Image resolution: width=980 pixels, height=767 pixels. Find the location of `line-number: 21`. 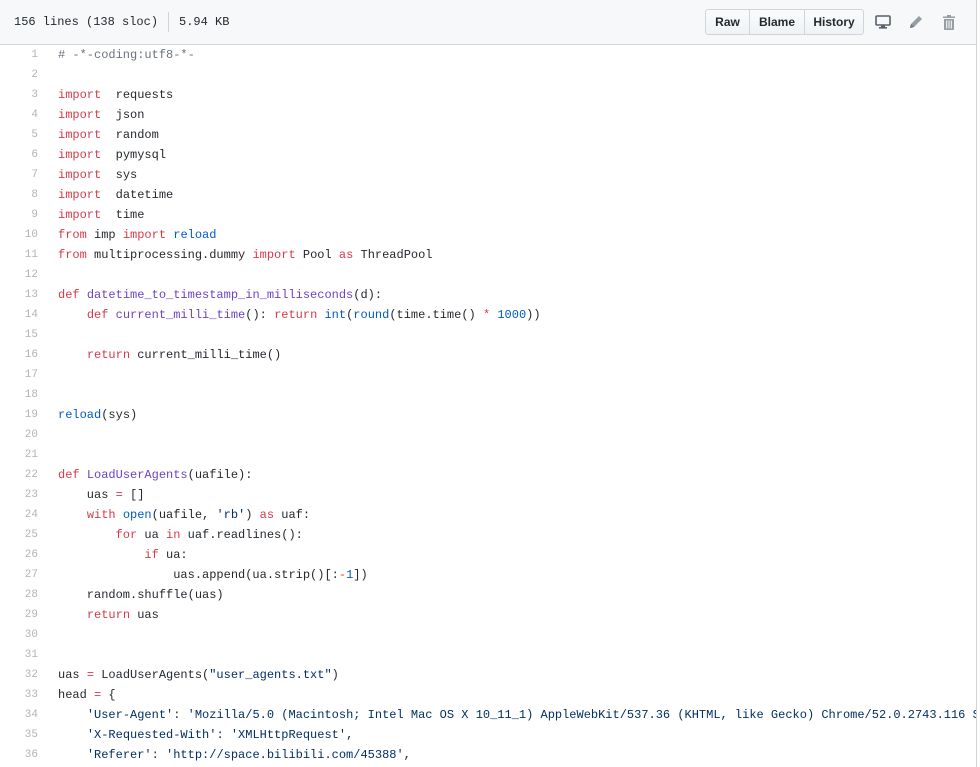

line-number: 21 is located at coordinates (19, 455).